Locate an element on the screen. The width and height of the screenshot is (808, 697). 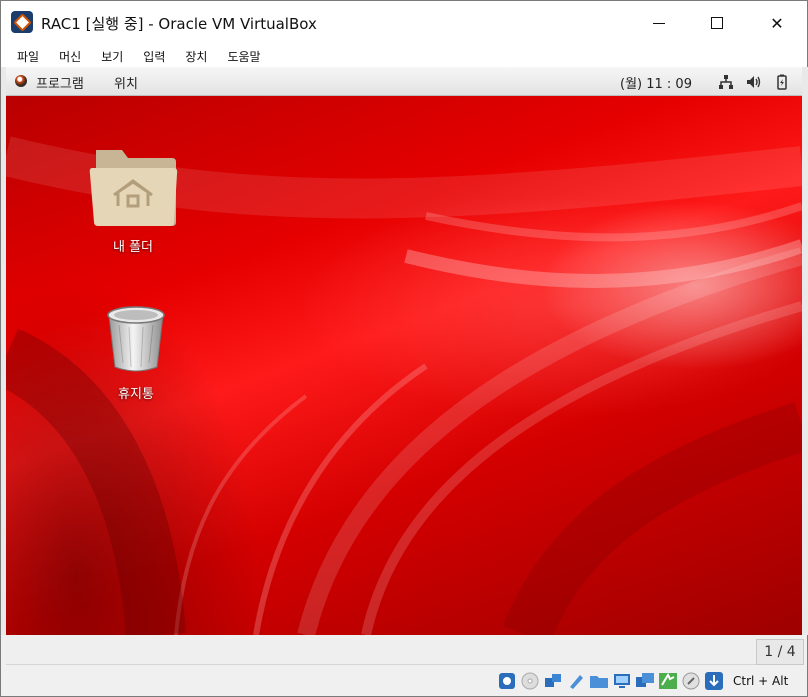
volume-icon is located at coordinates (754, 82).